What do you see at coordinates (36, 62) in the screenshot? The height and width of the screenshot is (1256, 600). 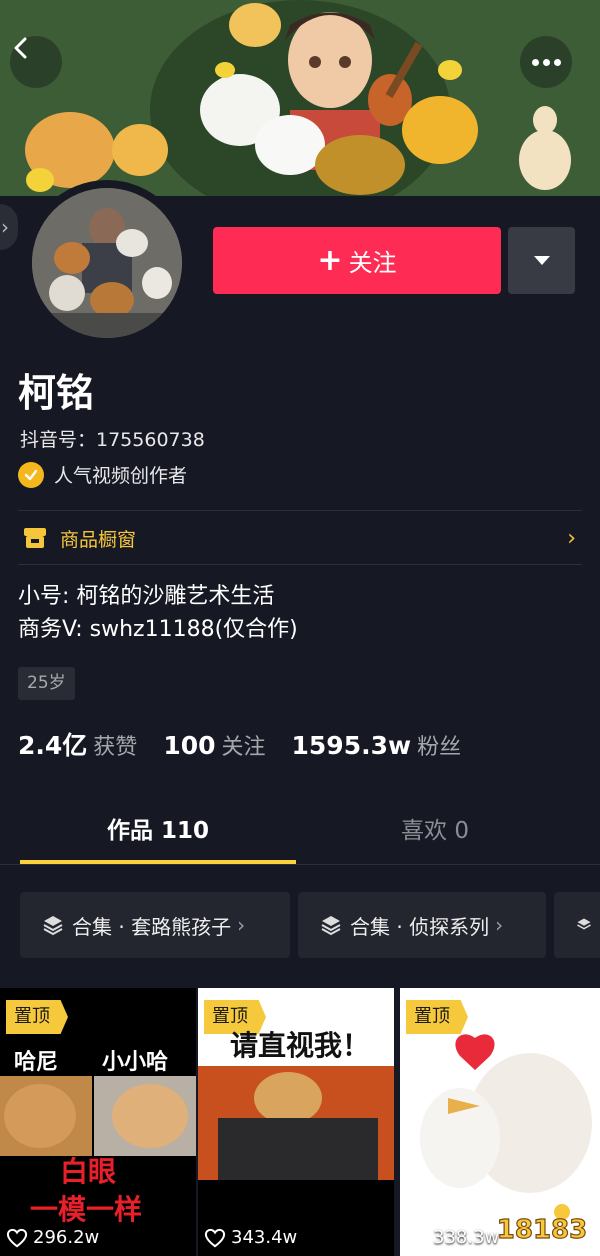 I see `back-button` at bounding box center [36, 62].